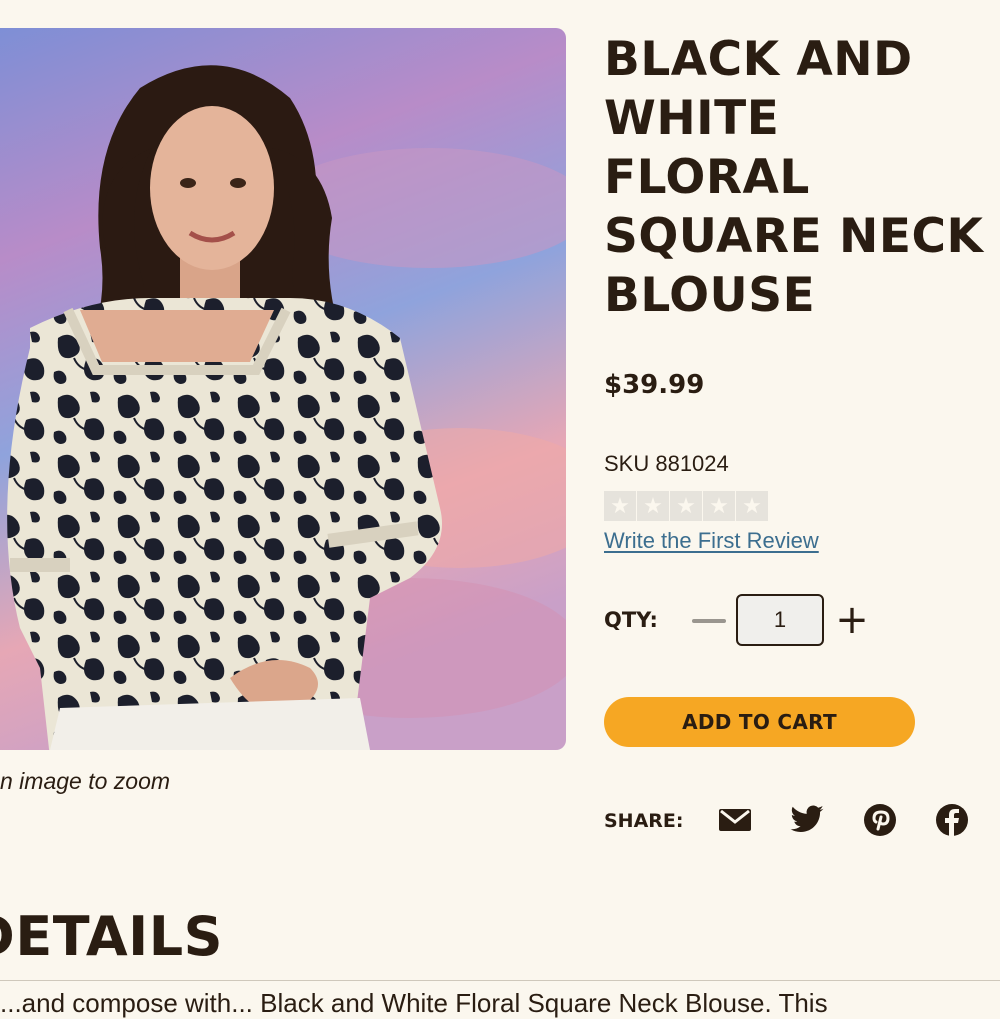 The image size is (1000, 1019). I want to click on product-title-line: BLOUSE, so click(710, 295).